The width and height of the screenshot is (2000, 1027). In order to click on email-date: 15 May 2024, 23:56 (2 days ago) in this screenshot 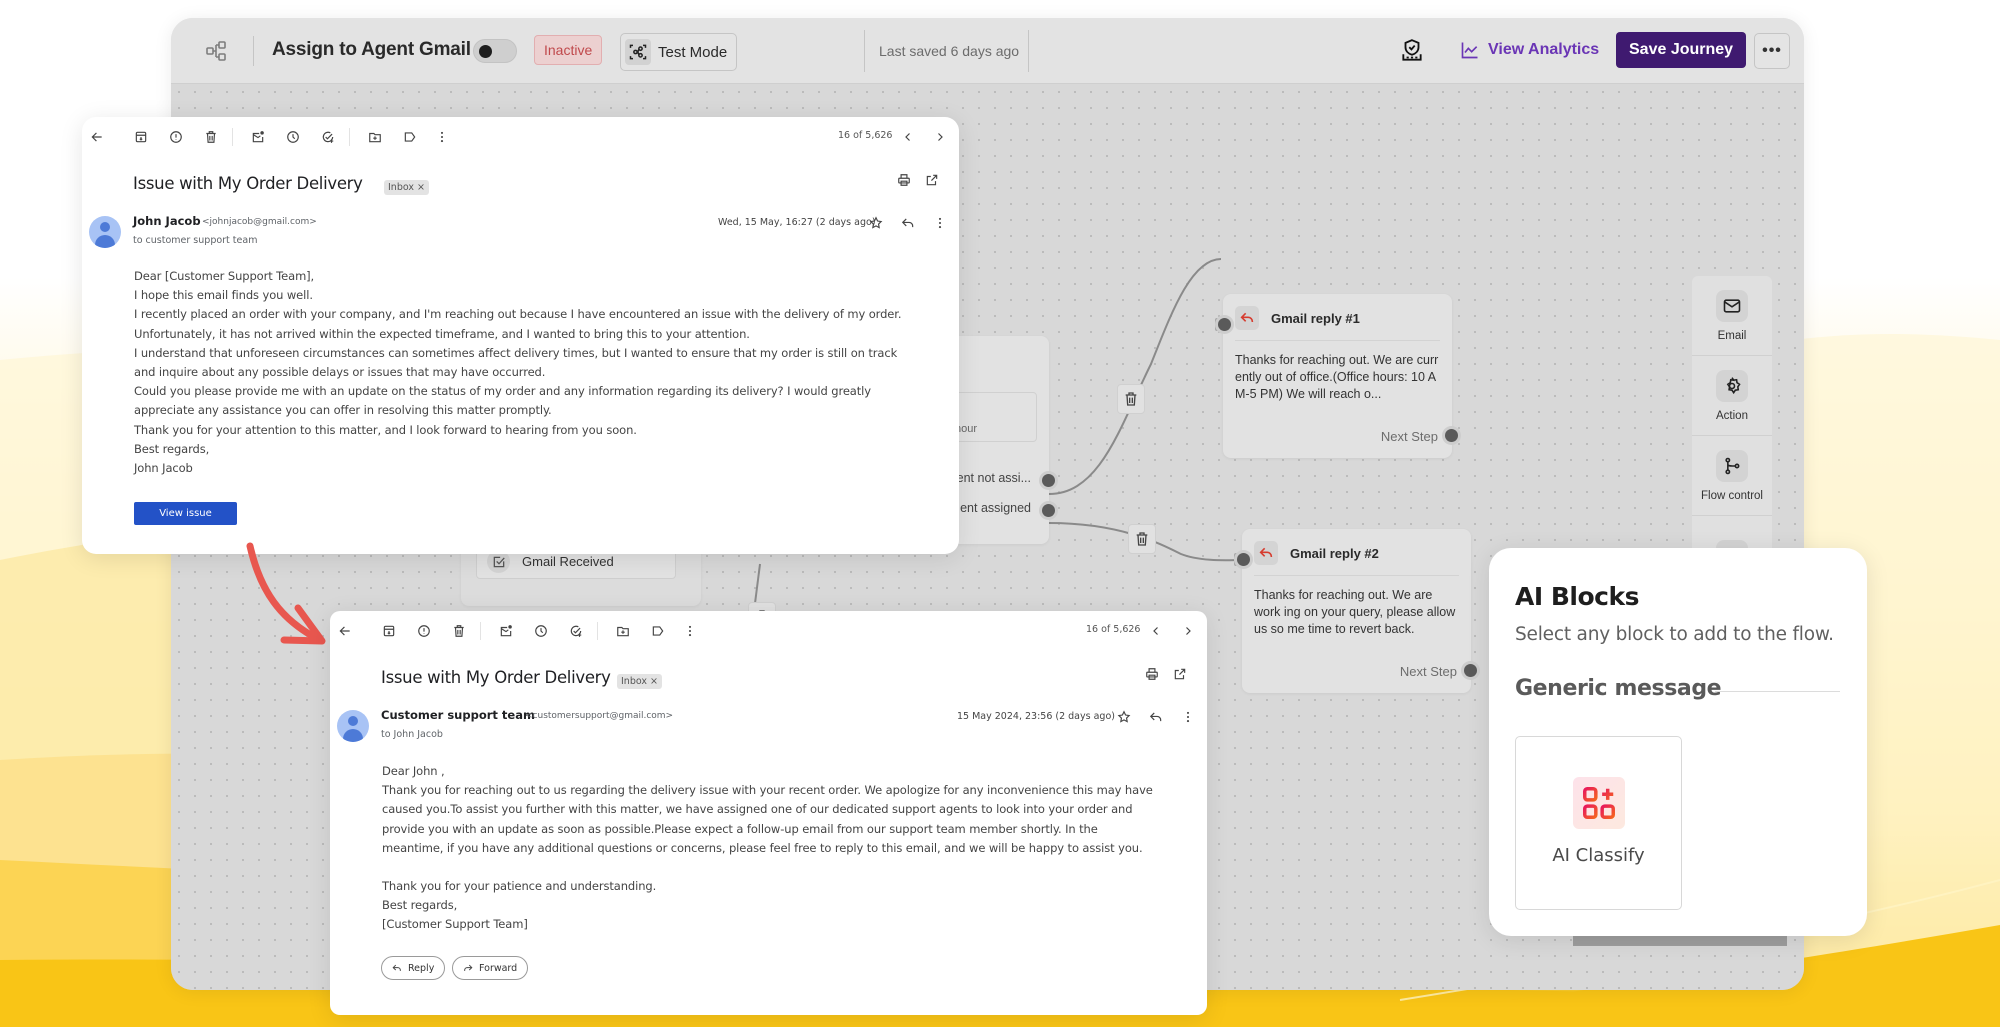, I will do `click(1036, 716)`.